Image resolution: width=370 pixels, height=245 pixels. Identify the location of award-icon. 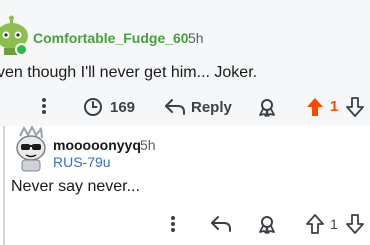
(93, 107).